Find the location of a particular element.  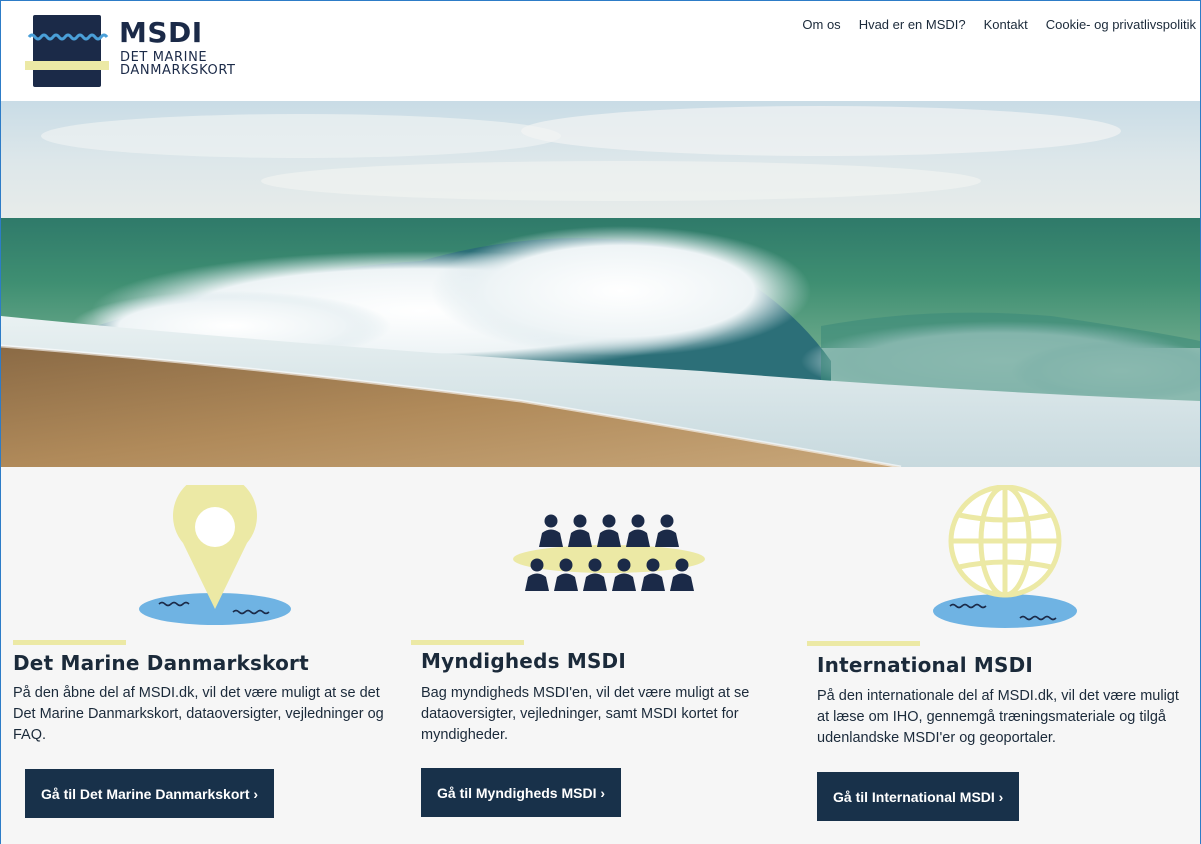

goto-det-marine-danmarkskort-button: Gå til Det Marine Danmarkskort › is located at coordinates (150, 793).